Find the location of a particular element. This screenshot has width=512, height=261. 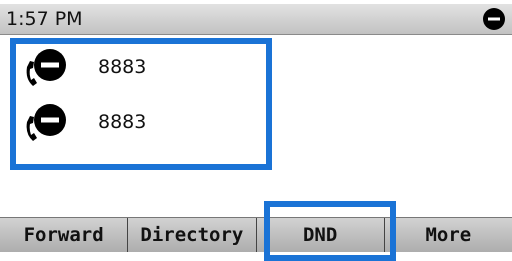

softkey-bar: Forward Directory DND More is located at coordinates (256, 234).